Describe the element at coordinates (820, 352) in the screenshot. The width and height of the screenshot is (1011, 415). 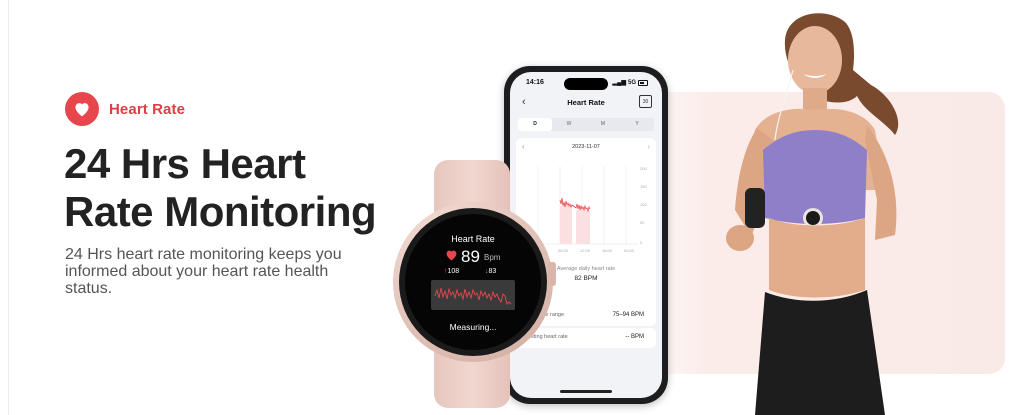
I see `runner-leggings` at that location.